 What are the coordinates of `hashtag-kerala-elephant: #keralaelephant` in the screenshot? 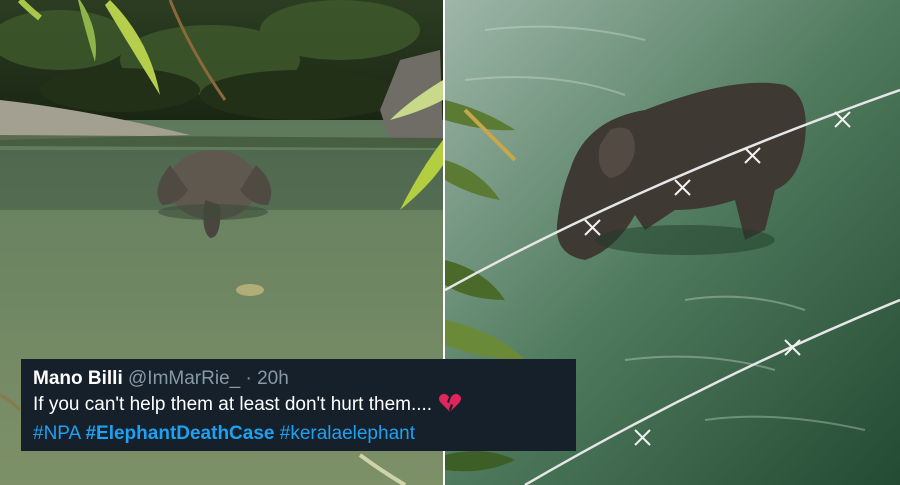 It's located at (347, 433).